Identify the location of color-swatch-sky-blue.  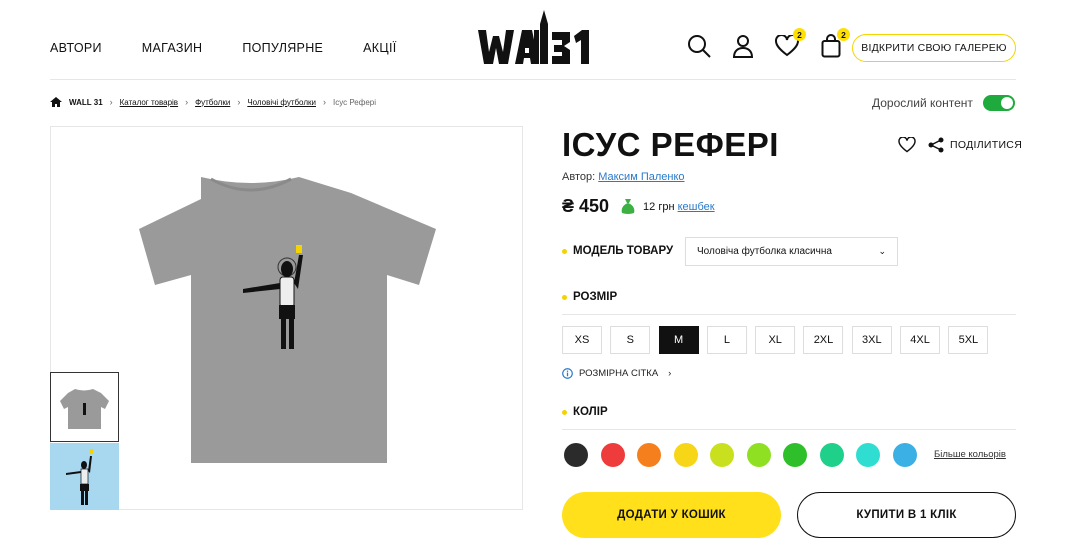
(904, 455).